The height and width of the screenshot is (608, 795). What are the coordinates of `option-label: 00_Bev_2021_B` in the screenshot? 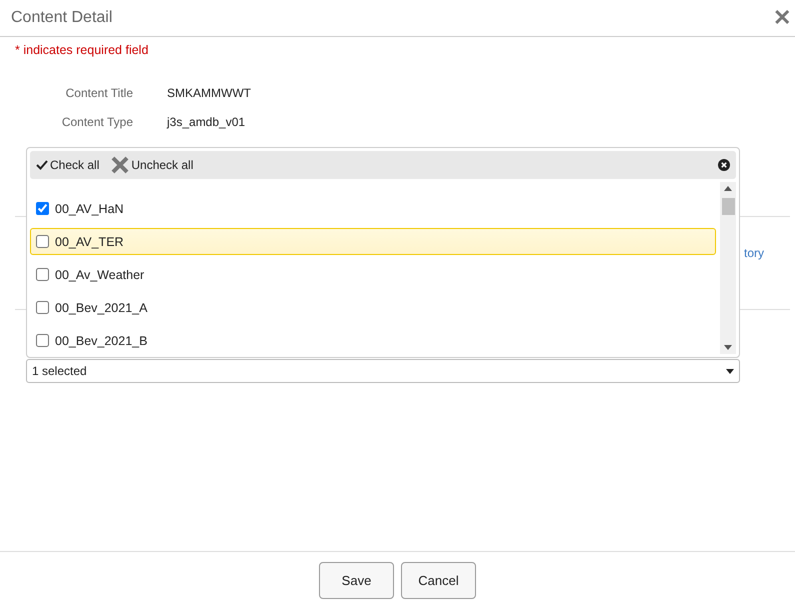 It's located at (101, 341).